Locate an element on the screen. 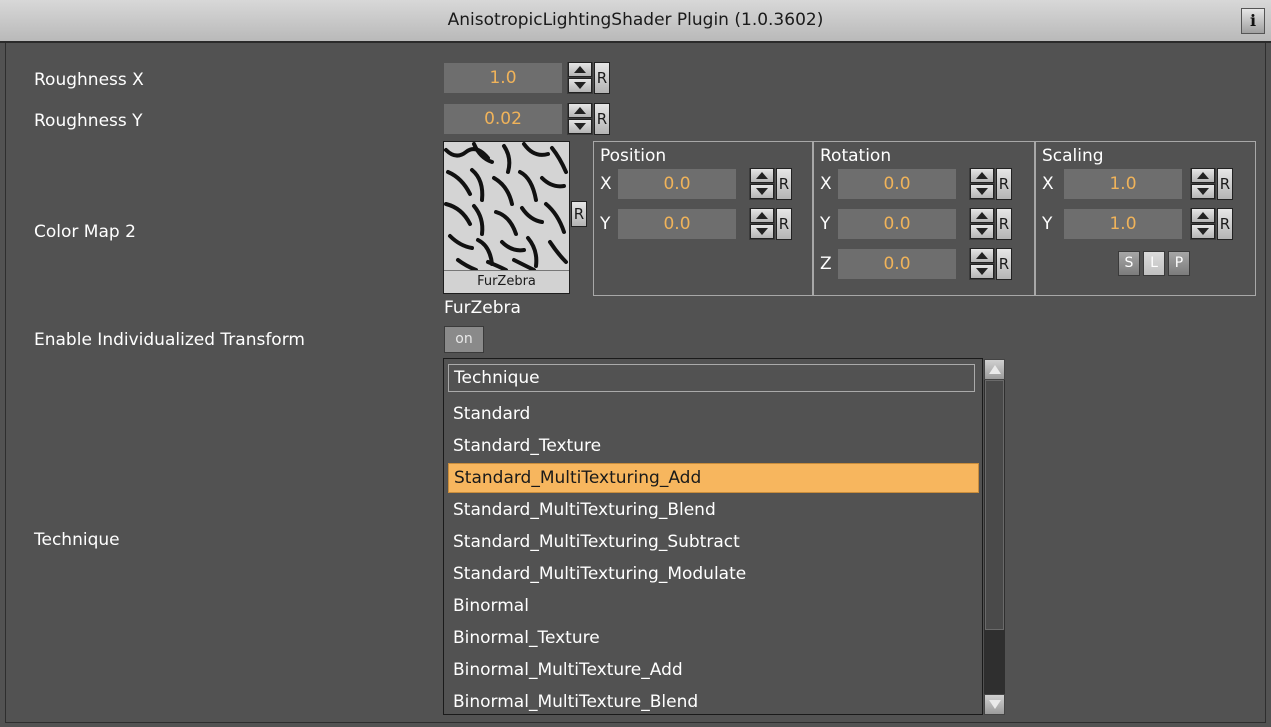 The width and height of the screenshot is (1271, 727). position-group: Position X 0.0 R Y 0.0 R is located at coordinates (703, 218).